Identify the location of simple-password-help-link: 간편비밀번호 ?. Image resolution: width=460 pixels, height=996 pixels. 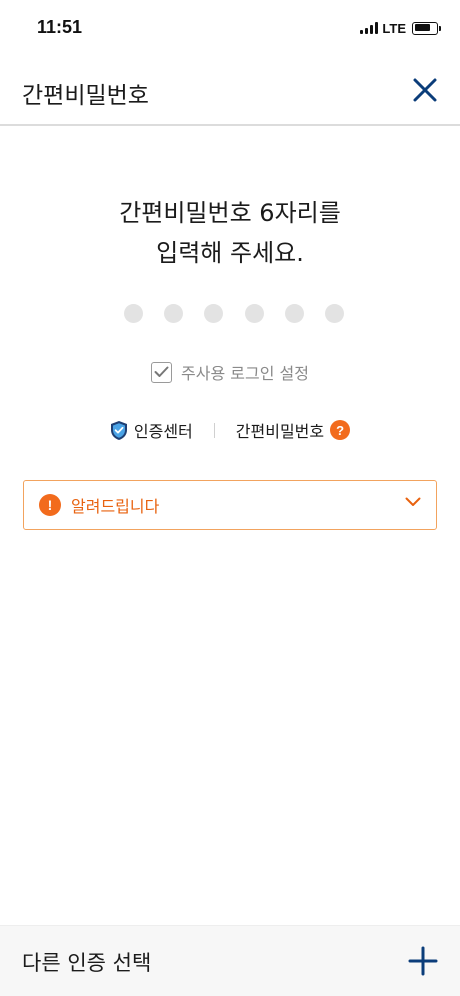
(293, 430).